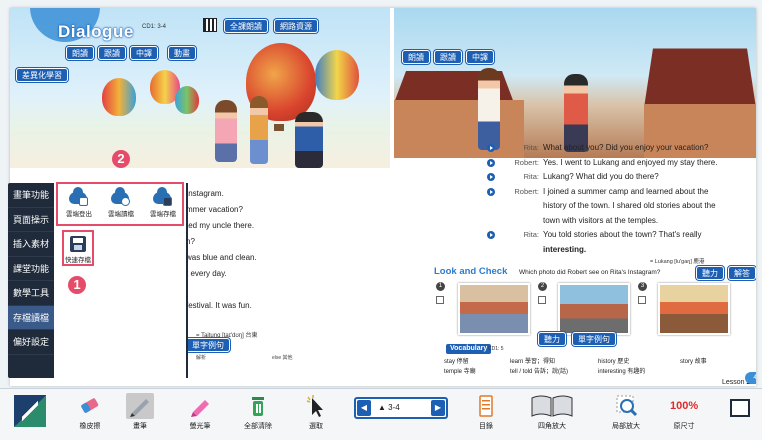  I want to click on sidebar-item-math-tools: 數學工具, so click(31, 293).